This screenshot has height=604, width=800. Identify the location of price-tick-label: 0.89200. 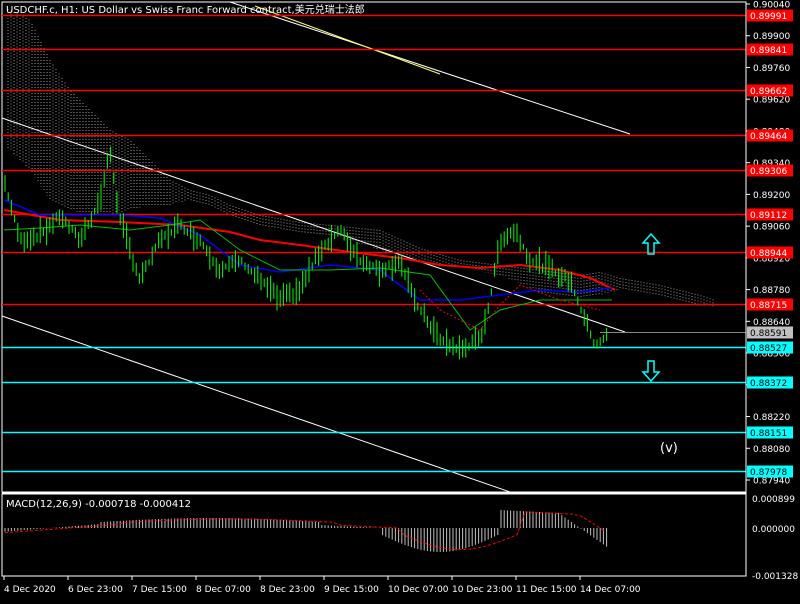
(771, 196).